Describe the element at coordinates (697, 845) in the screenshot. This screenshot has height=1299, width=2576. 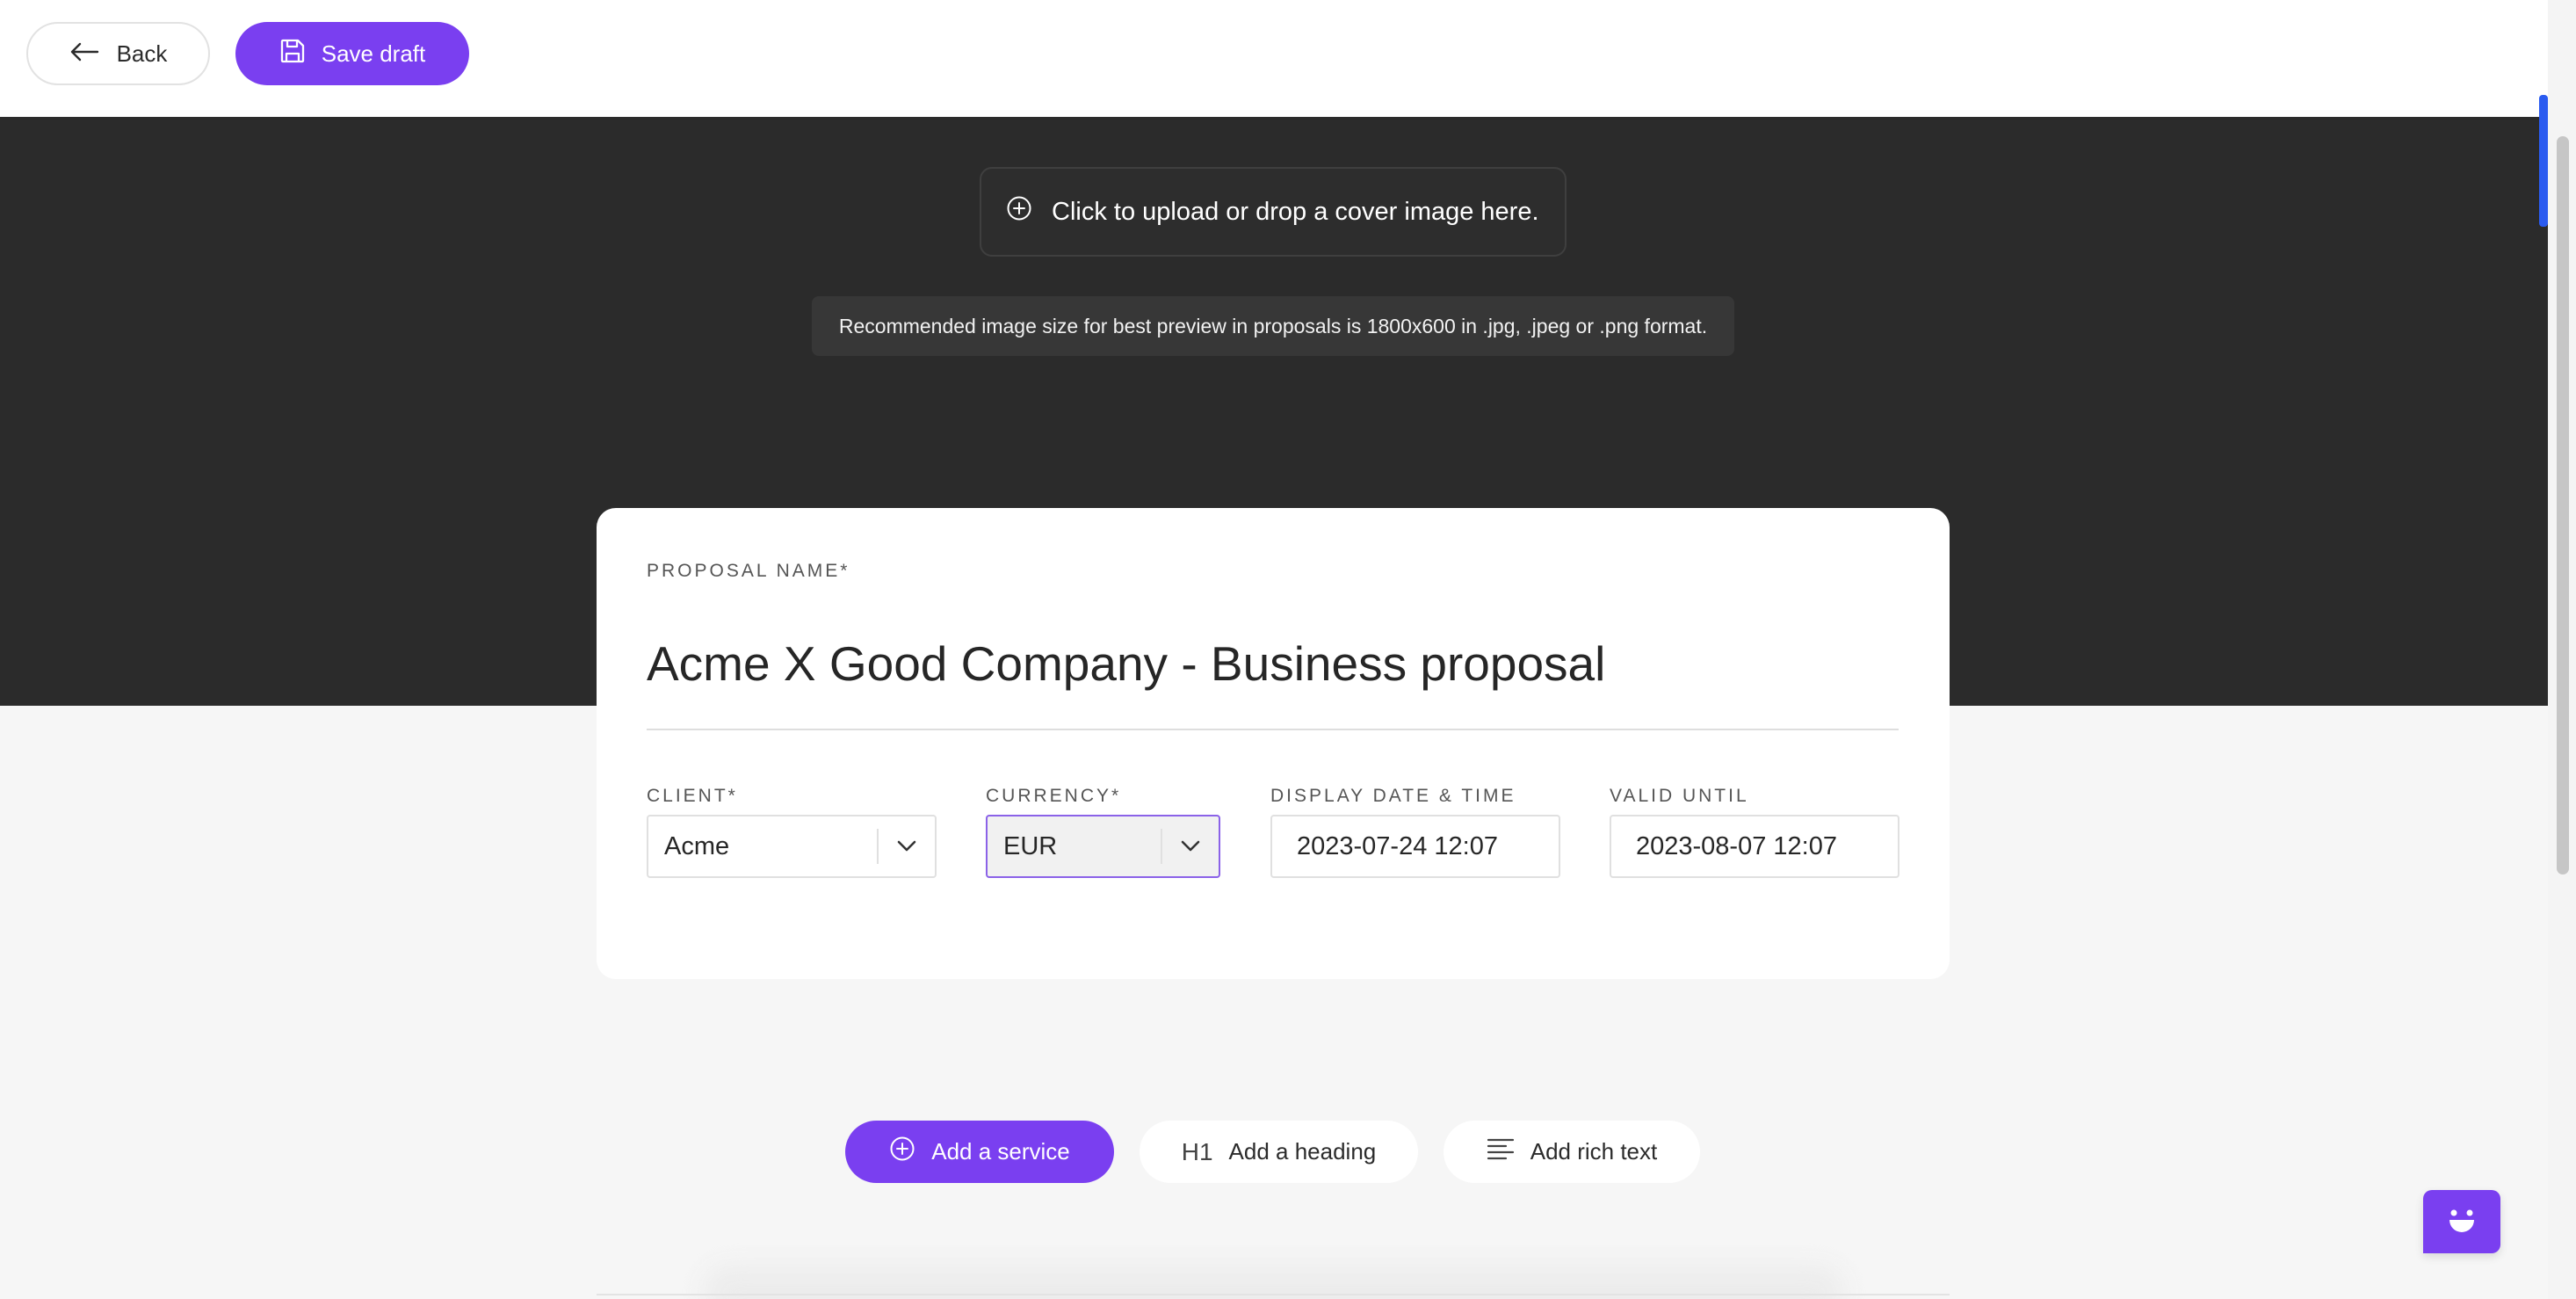
I see `client-value: Acme` at that location.